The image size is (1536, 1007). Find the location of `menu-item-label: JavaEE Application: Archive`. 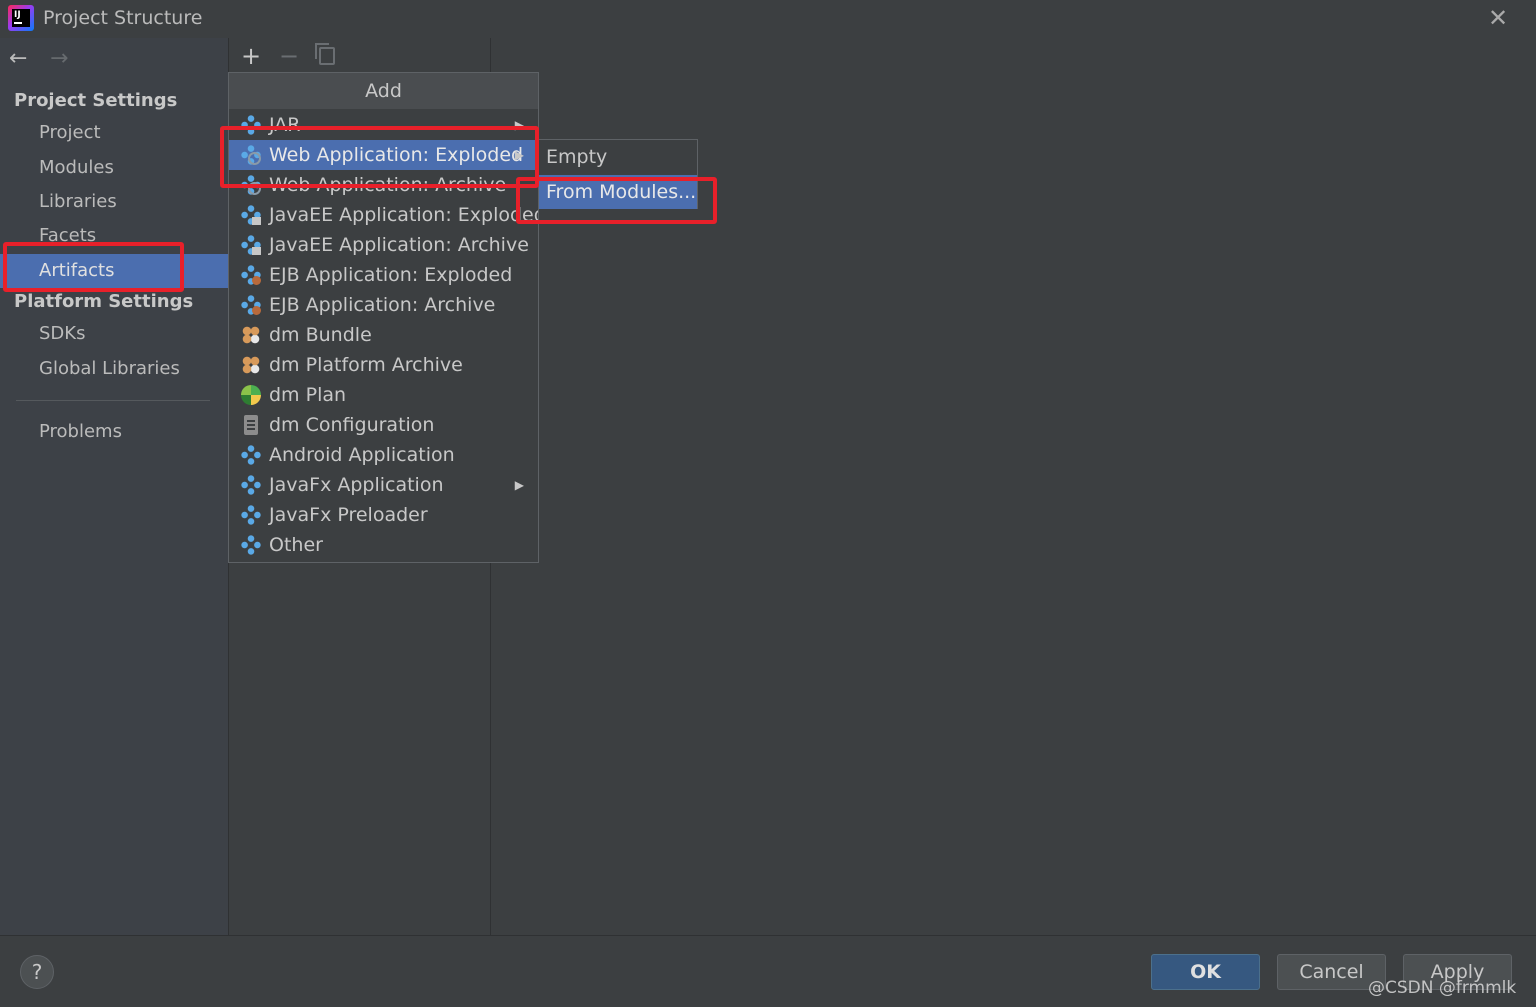

menu-item-label: JavaEE Application: Archive is located at coordinates (399, 245).